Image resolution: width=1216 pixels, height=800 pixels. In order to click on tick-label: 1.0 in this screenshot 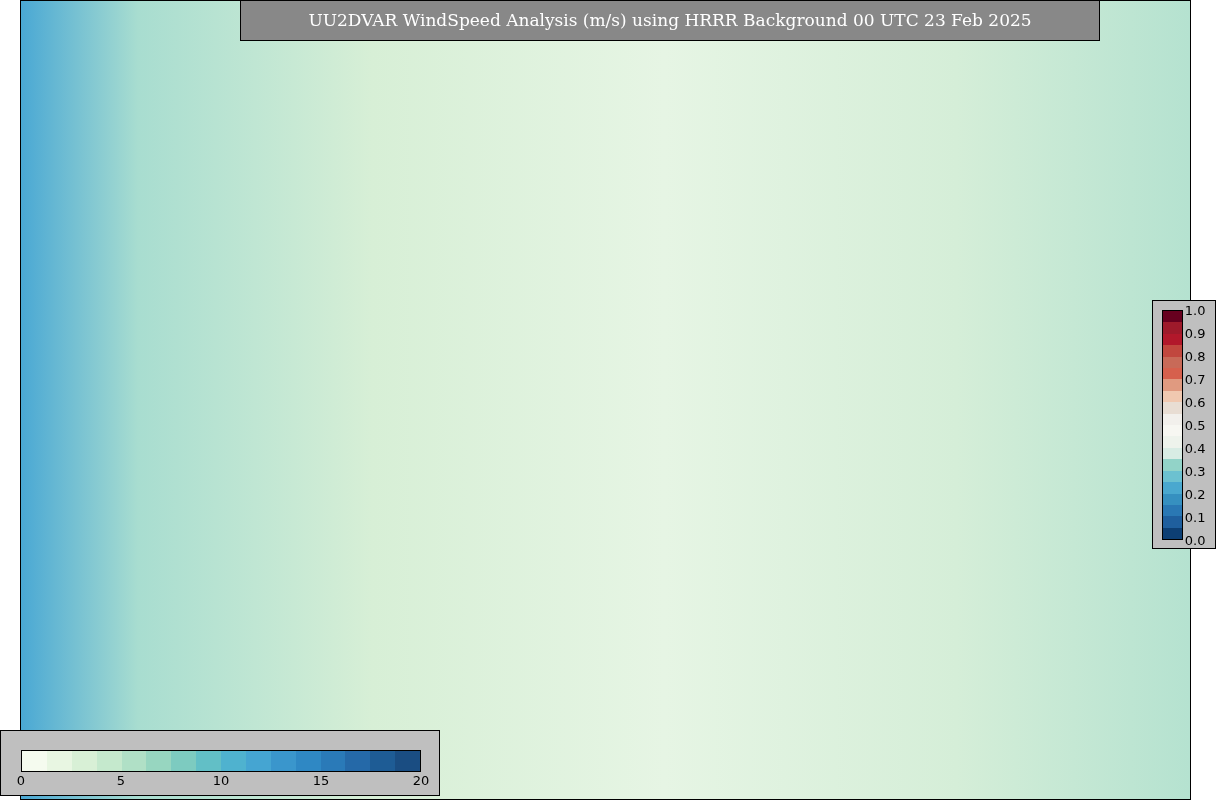, I will do `click(1195, 310)`.